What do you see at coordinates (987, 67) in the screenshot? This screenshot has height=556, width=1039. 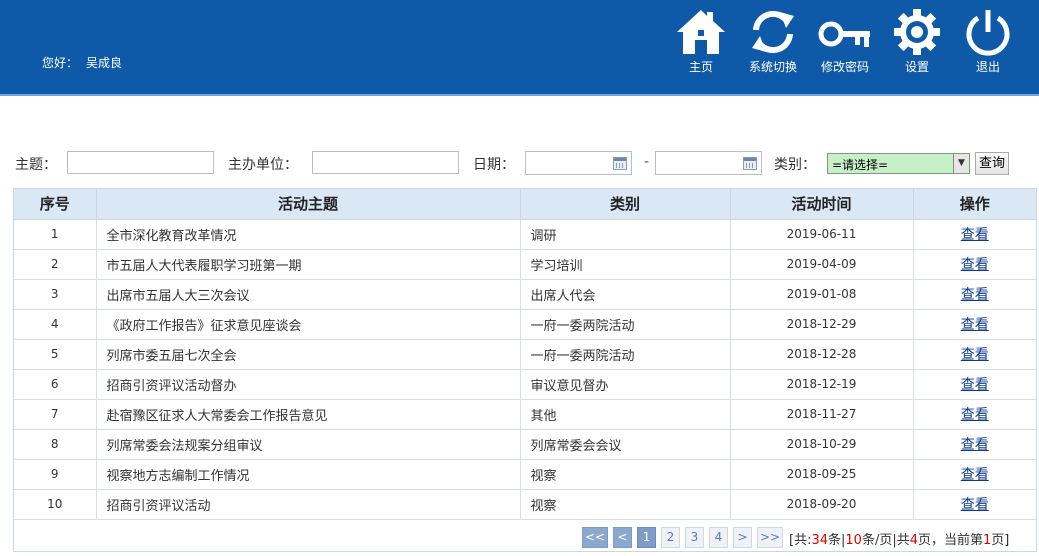 I see `nav-logout-label: 退出` at bounding box center [987, 67].